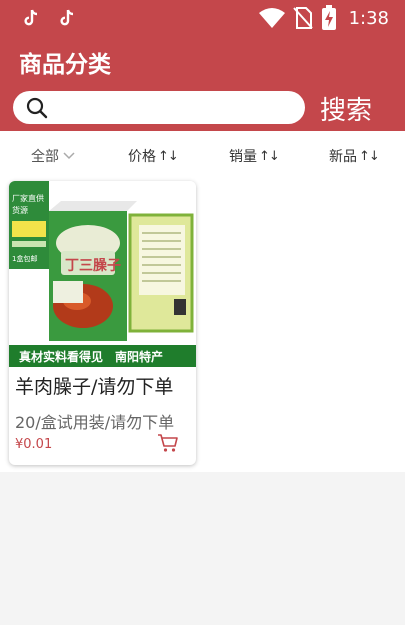 This screenshot has width=405, height=625. I want to click on image-banner-text: 真材实料看得见 南阳特产, so click(91, 356).